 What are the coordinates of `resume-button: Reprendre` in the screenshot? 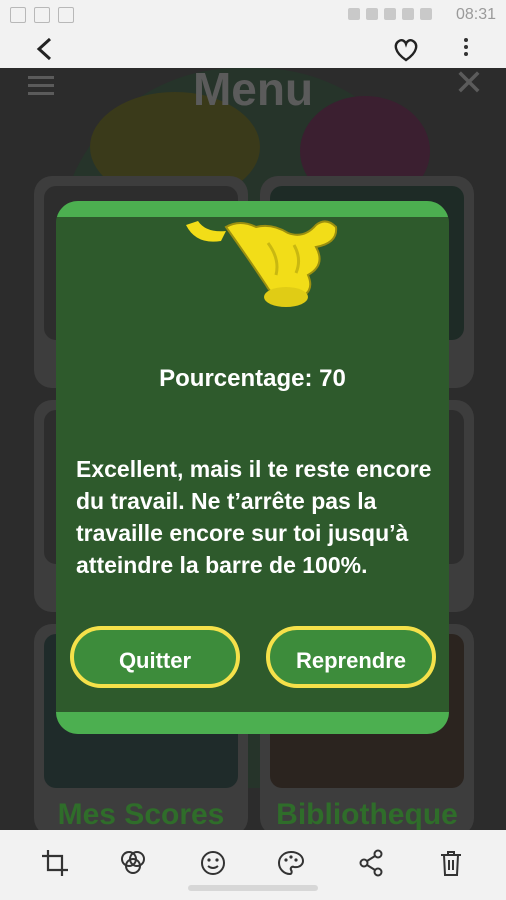 It's located at (351, 657).